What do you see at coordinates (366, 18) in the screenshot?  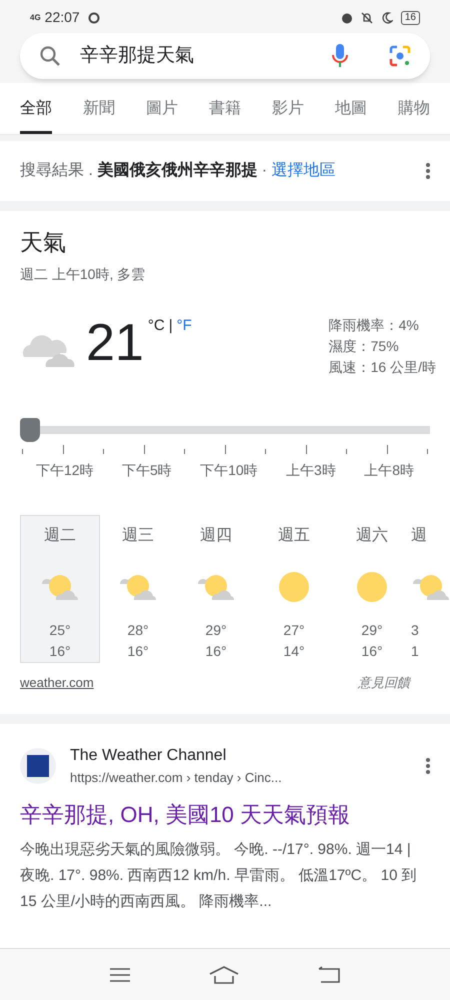 I see `bell-off-icon` at bounding box center [366, 18].